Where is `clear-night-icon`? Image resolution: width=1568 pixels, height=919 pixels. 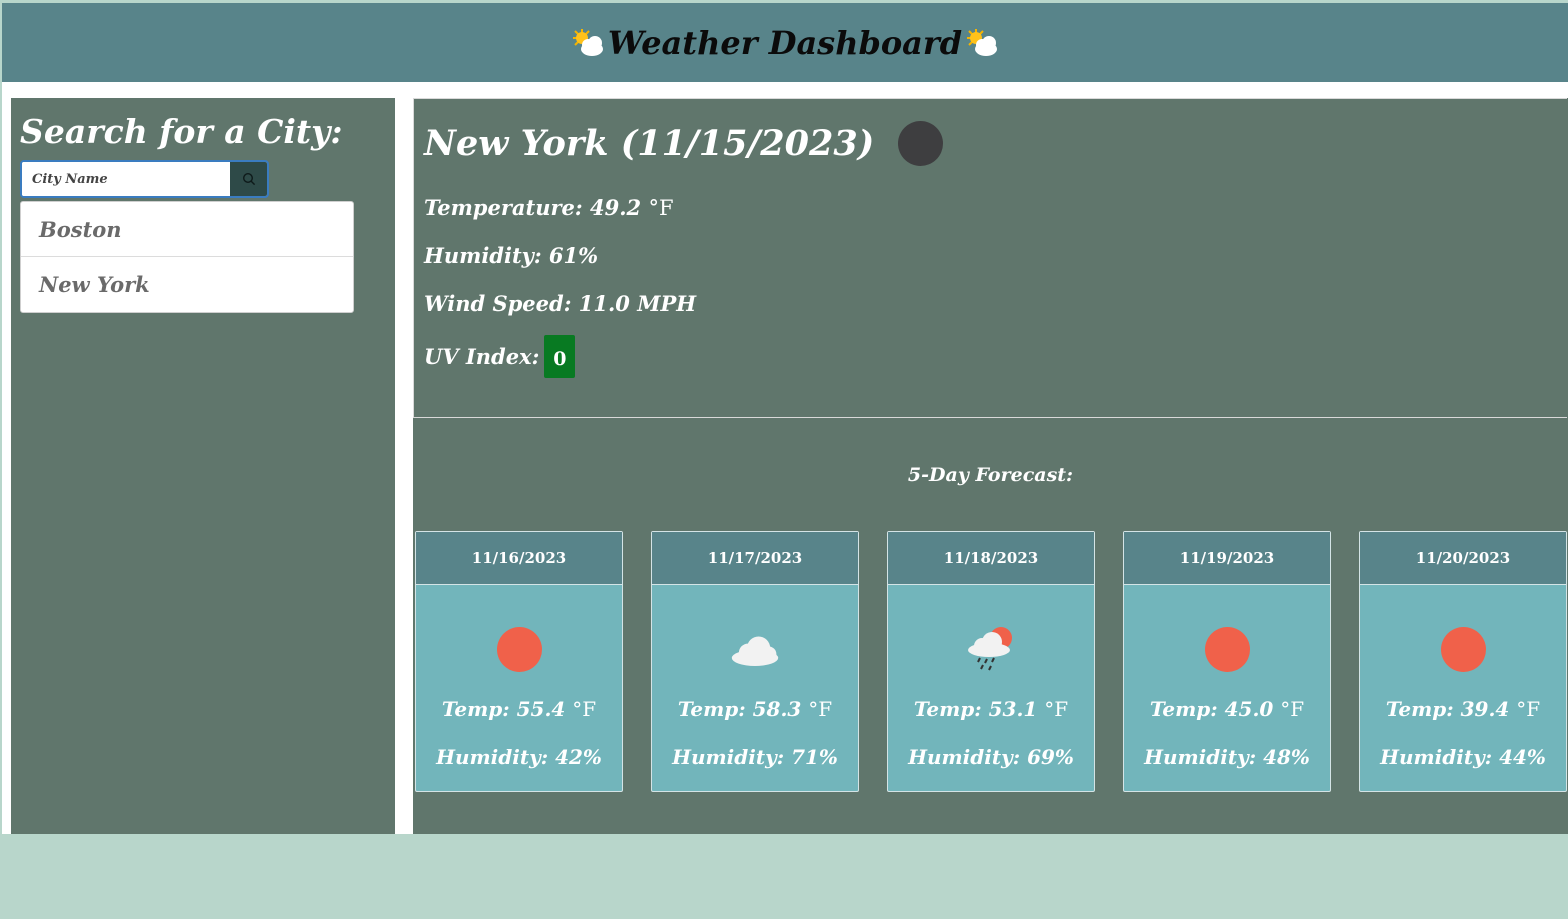 clear-night-icon is located at coordinates (921, 143).